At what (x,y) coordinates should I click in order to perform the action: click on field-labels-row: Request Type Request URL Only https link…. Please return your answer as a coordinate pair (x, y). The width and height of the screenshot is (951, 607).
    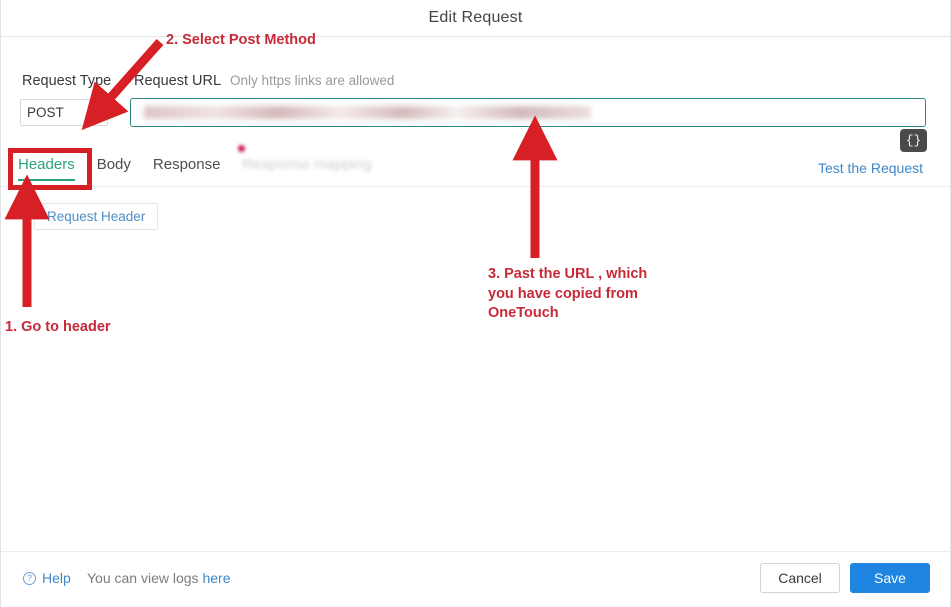
    Looking at the image, I should click on (208, 81).